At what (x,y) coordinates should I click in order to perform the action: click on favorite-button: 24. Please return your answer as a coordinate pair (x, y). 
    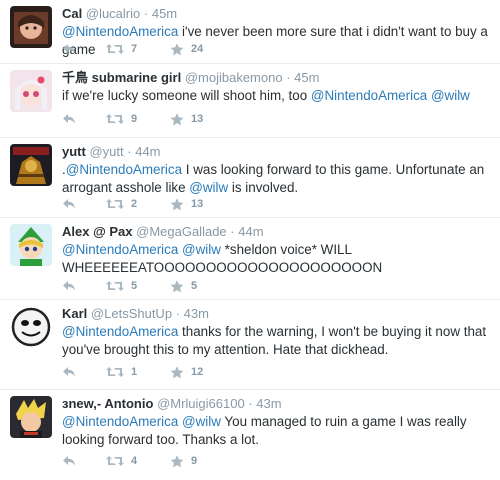
    Looking at the image, I should click on (202, 49).